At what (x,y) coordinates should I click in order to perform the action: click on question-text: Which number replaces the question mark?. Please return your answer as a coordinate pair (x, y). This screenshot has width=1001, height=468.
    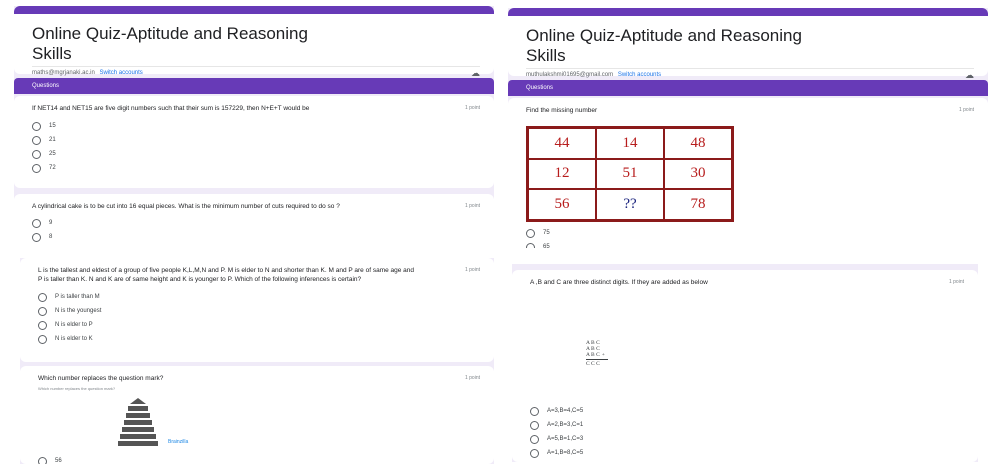
    Looking at the image, I should click on (101, 378).